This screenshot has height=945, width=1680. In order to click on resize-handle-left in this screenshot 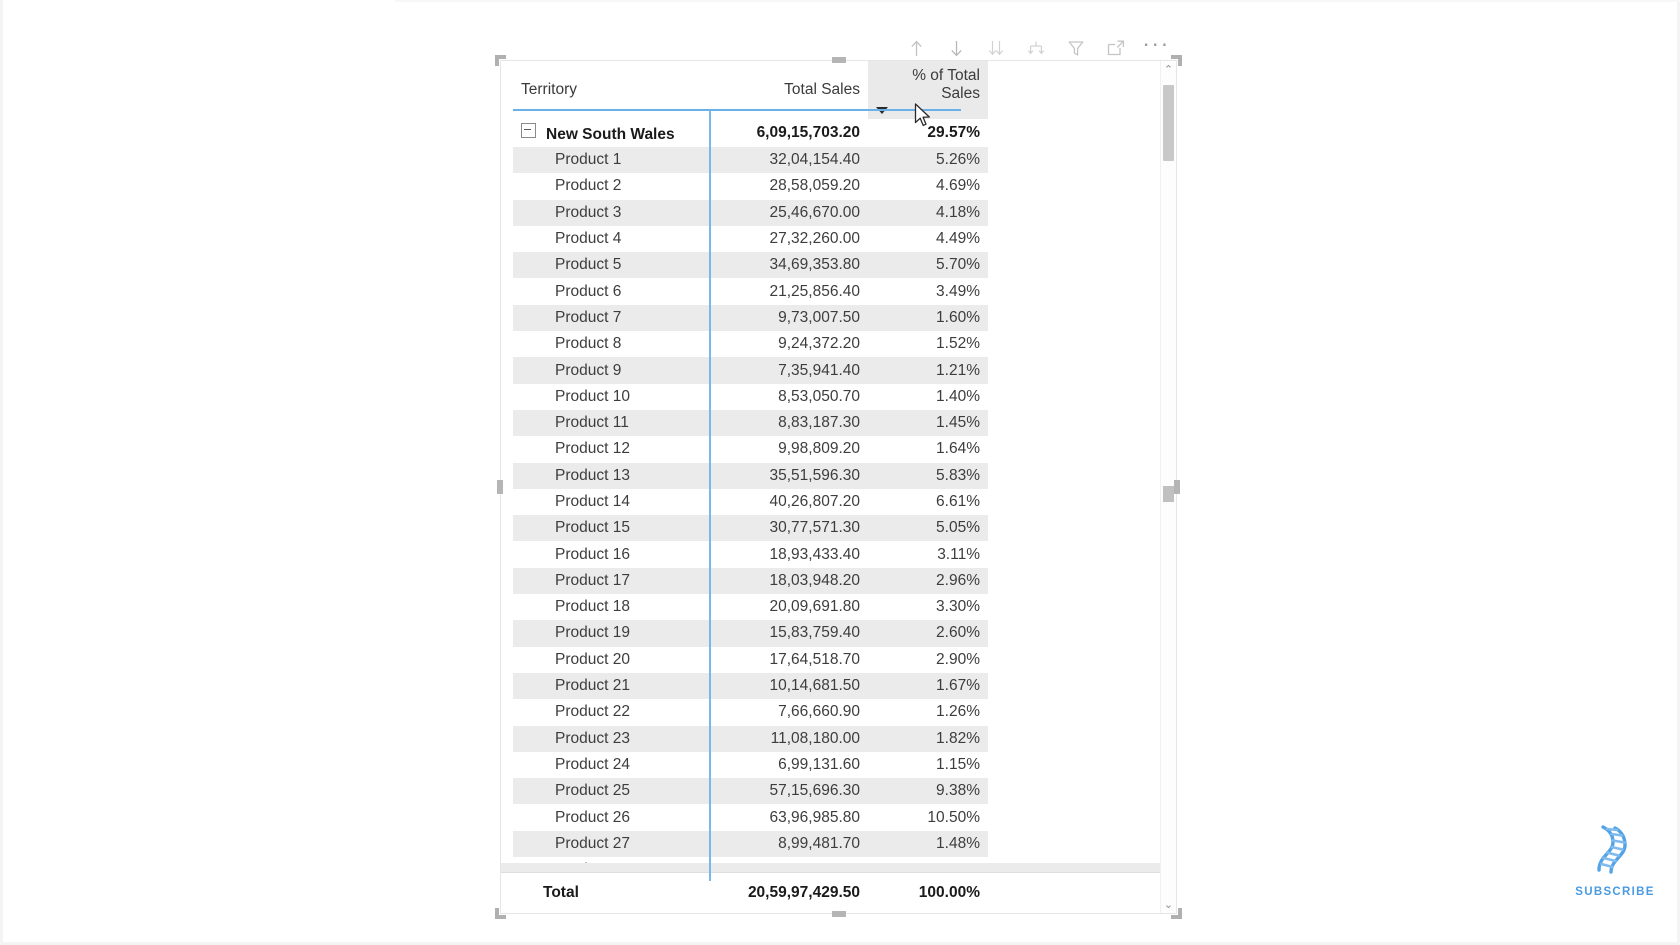, I will do `click(500, 487)`.